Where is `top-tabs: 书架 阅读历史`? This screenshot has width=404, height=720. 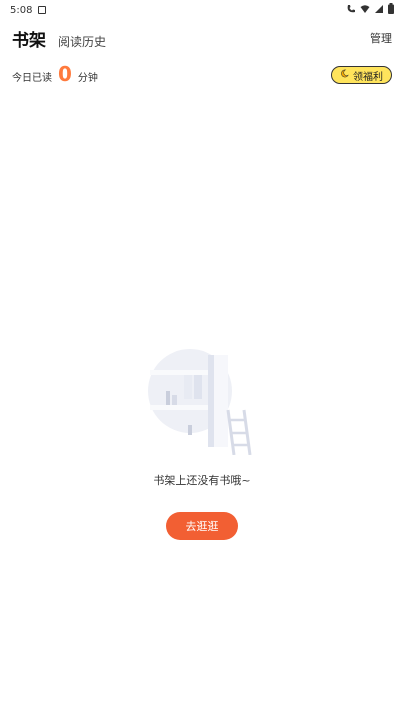
top-tabs: 书架 阅读历史 is located at coordinates (59, 38).